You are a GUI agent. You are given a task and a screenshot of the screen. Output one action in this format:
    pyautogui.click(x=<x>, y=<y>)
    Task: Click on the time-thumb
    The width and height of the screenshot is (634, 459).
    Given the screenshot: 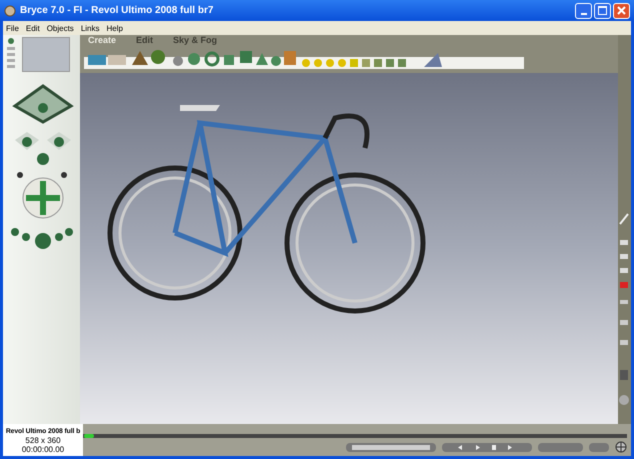 What is the action you would take?
    pyautogui.click(x=89, y=436)
    